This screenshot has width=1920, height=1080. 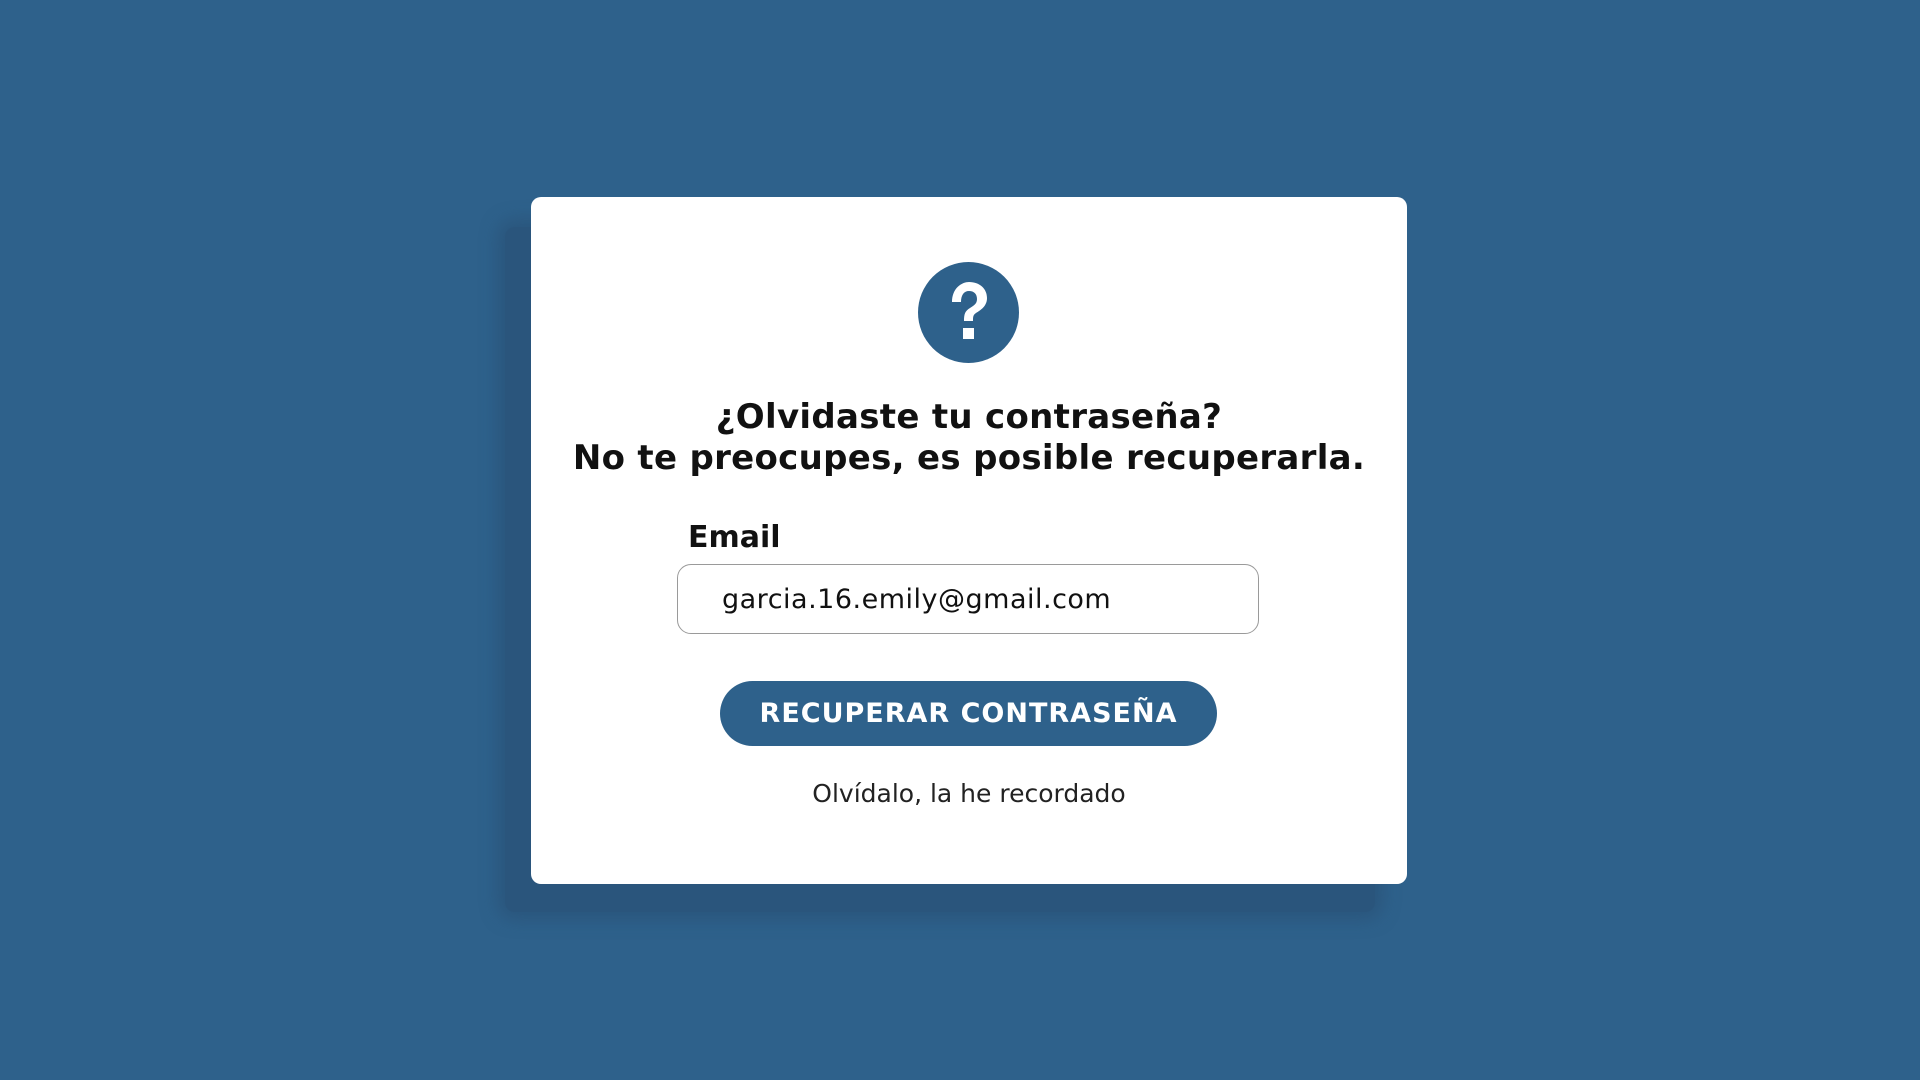 I want to click on email-field, so click(x=968, y=599).